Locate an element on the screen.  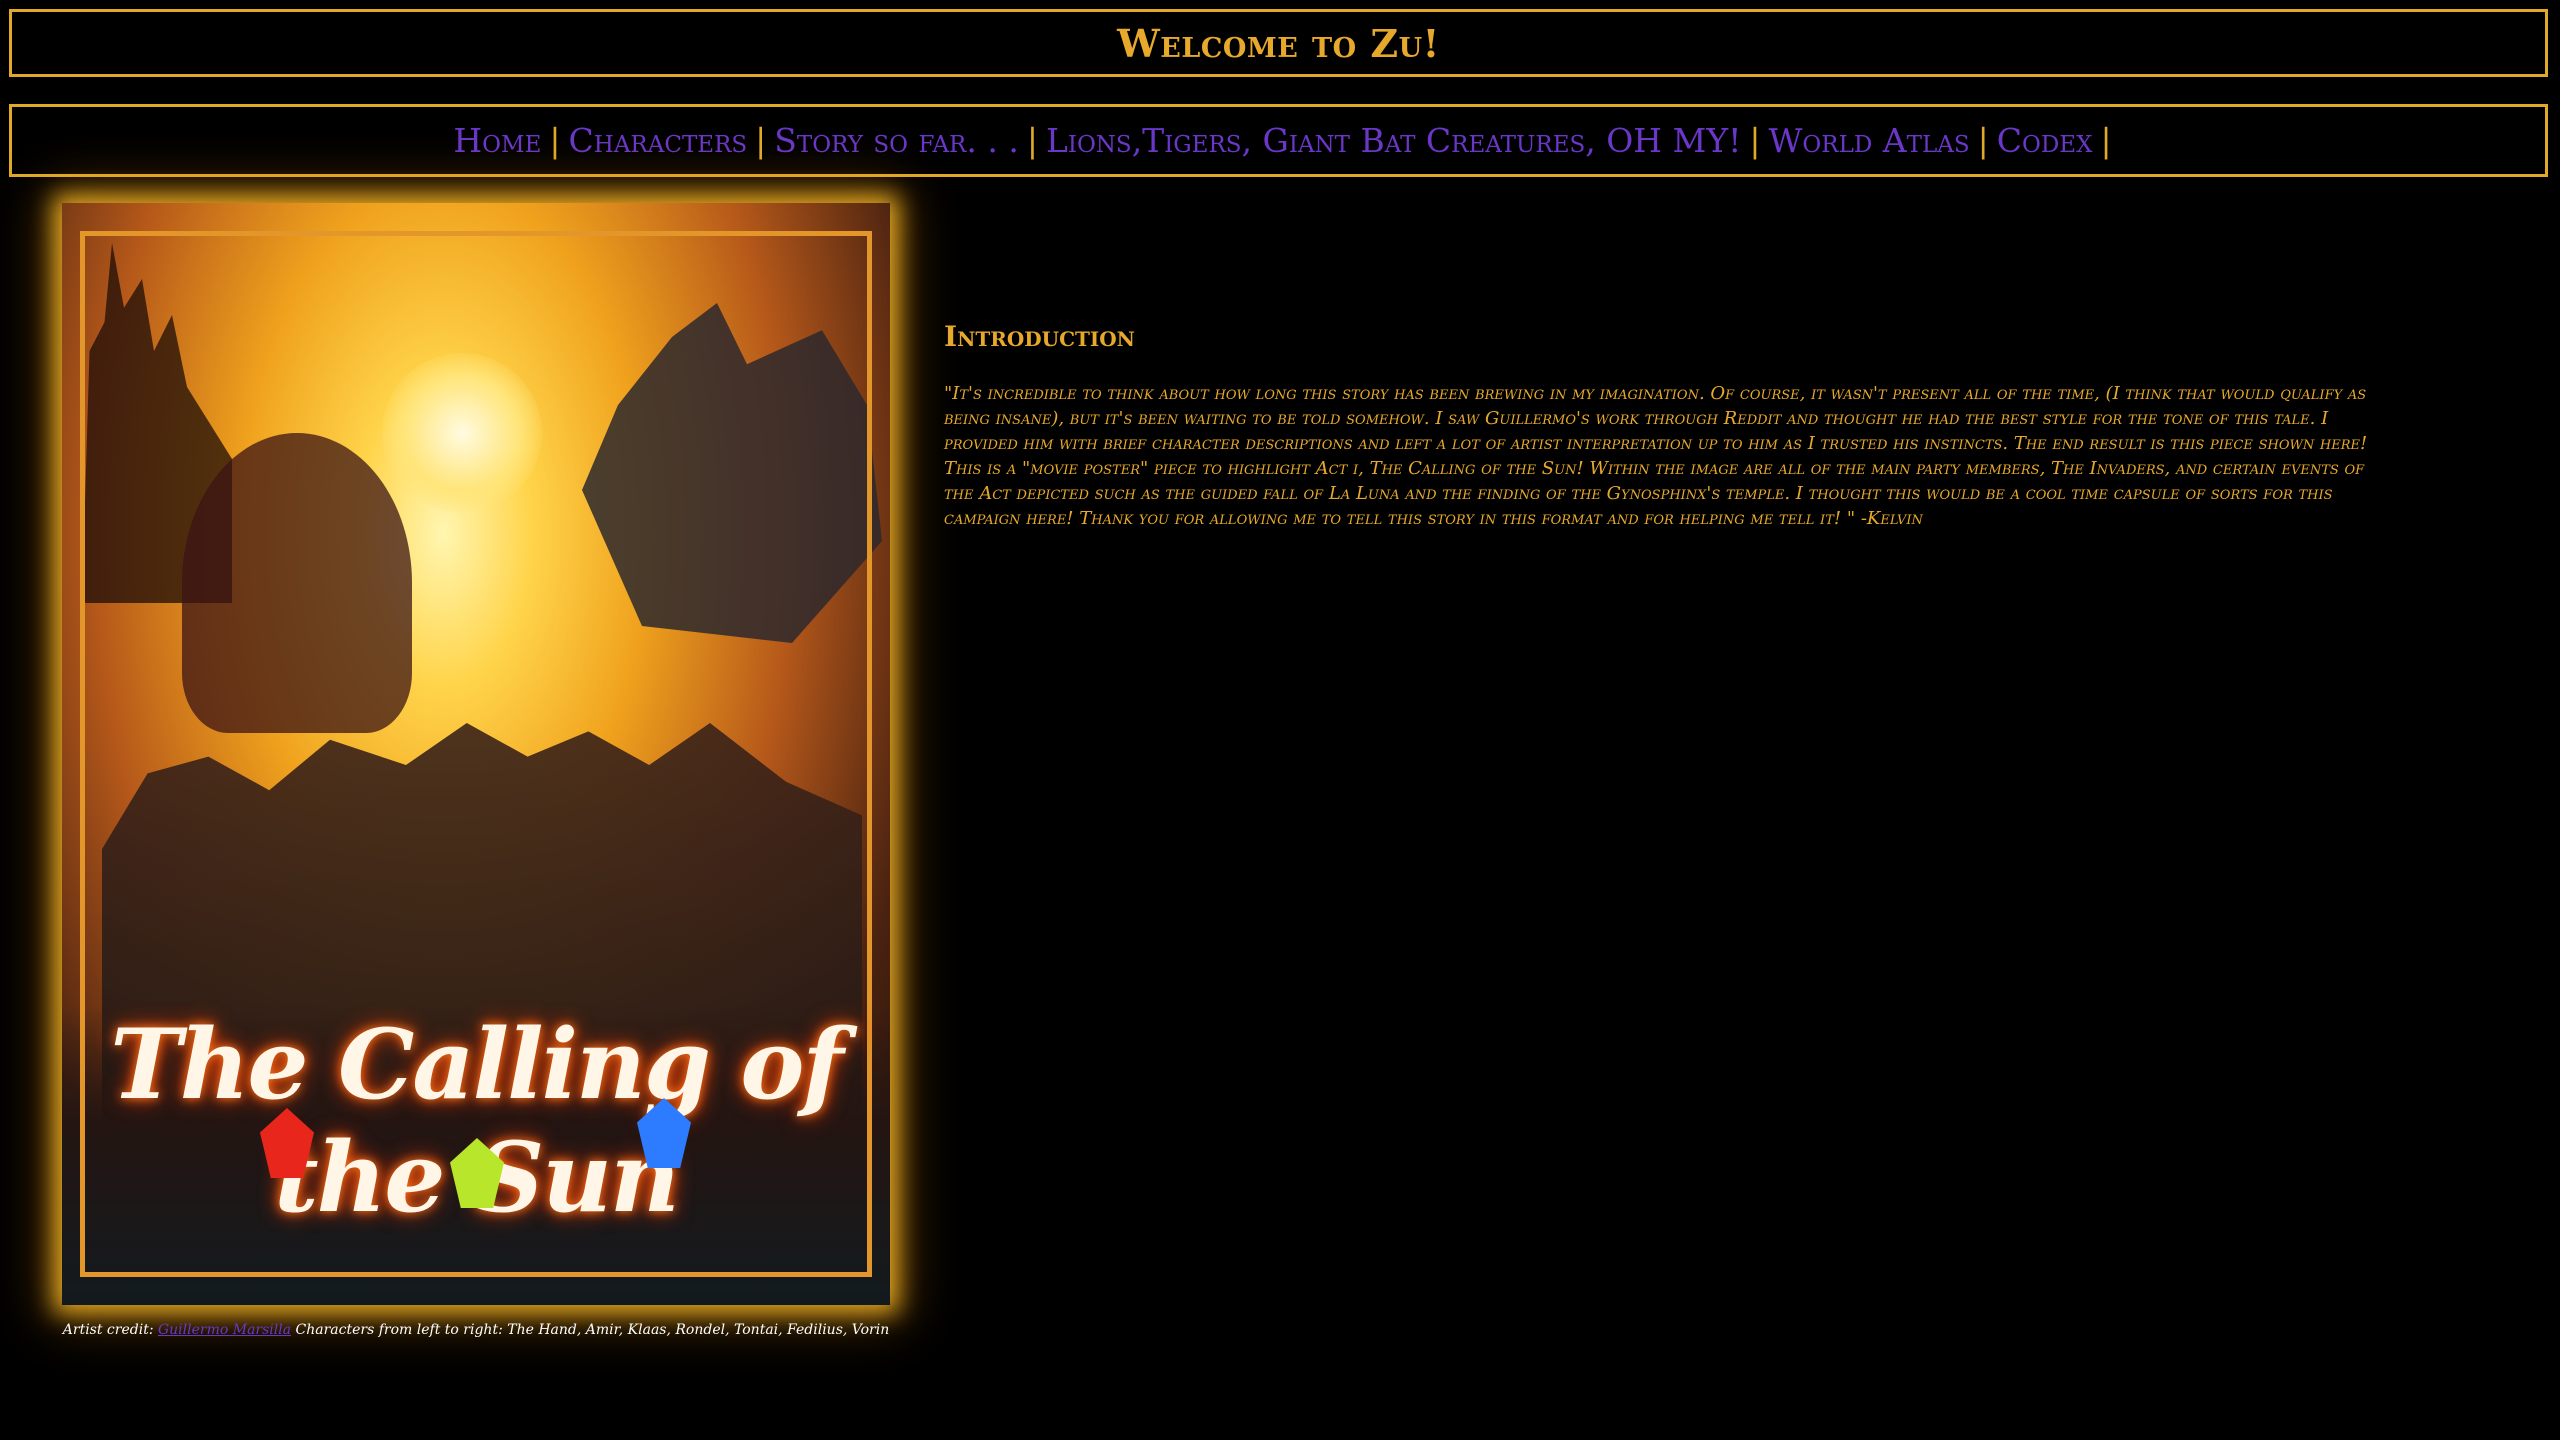
nav-link-codex: Codex is located at coordinates (2045, 140).